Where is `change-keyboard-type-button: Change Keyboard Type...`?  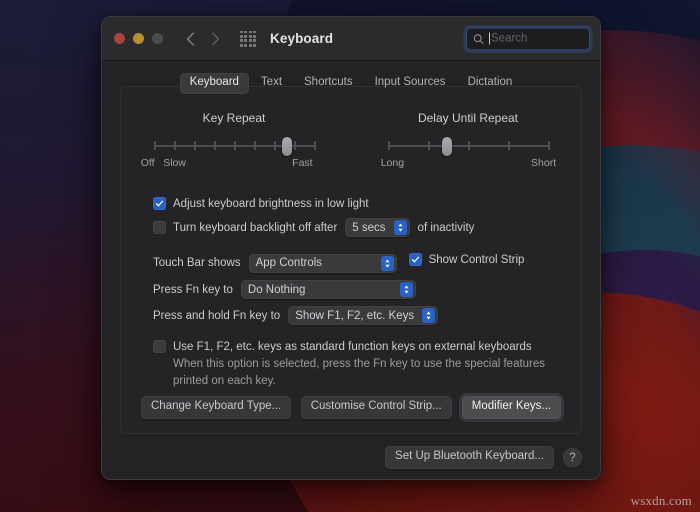
change-keyboard-type-button: Change Keyboard Type... is located at coordinates (216, 407).